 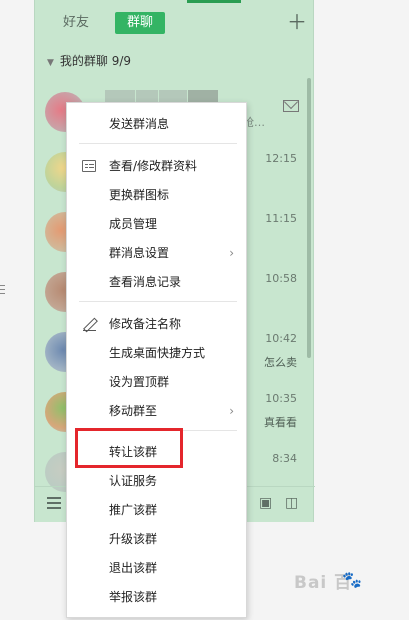 I want to click on menu-item-report-group: 举报该群, so click(x=157, y=597).